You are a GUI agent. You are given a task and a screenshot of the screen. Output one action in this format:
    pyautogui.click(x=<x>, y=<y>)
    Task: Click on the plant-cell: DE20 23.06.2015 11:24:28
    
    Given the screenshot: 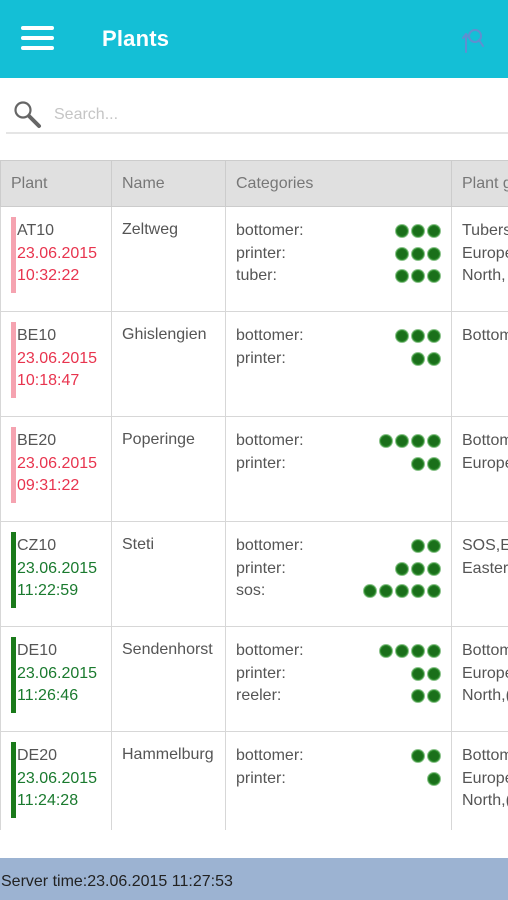 What is the action you would take?
    pyautogui.click(x=56, y=780)
    